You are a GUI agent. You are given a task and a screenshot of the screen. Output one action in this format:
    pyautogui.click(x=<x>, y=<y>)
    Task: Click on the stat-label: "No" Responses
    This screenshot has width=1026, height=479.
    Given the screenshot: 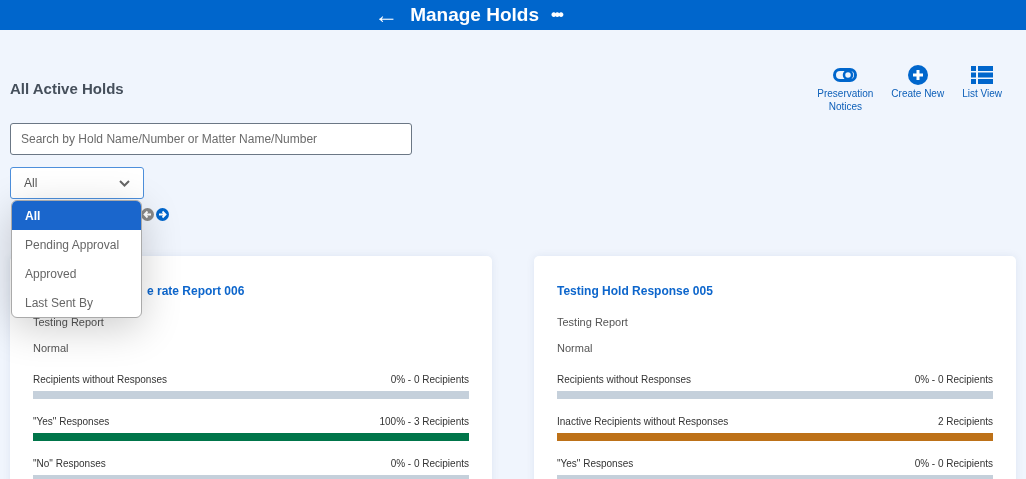 What is the action you would take?
    pyautogui.click(x=69, y=463)
    